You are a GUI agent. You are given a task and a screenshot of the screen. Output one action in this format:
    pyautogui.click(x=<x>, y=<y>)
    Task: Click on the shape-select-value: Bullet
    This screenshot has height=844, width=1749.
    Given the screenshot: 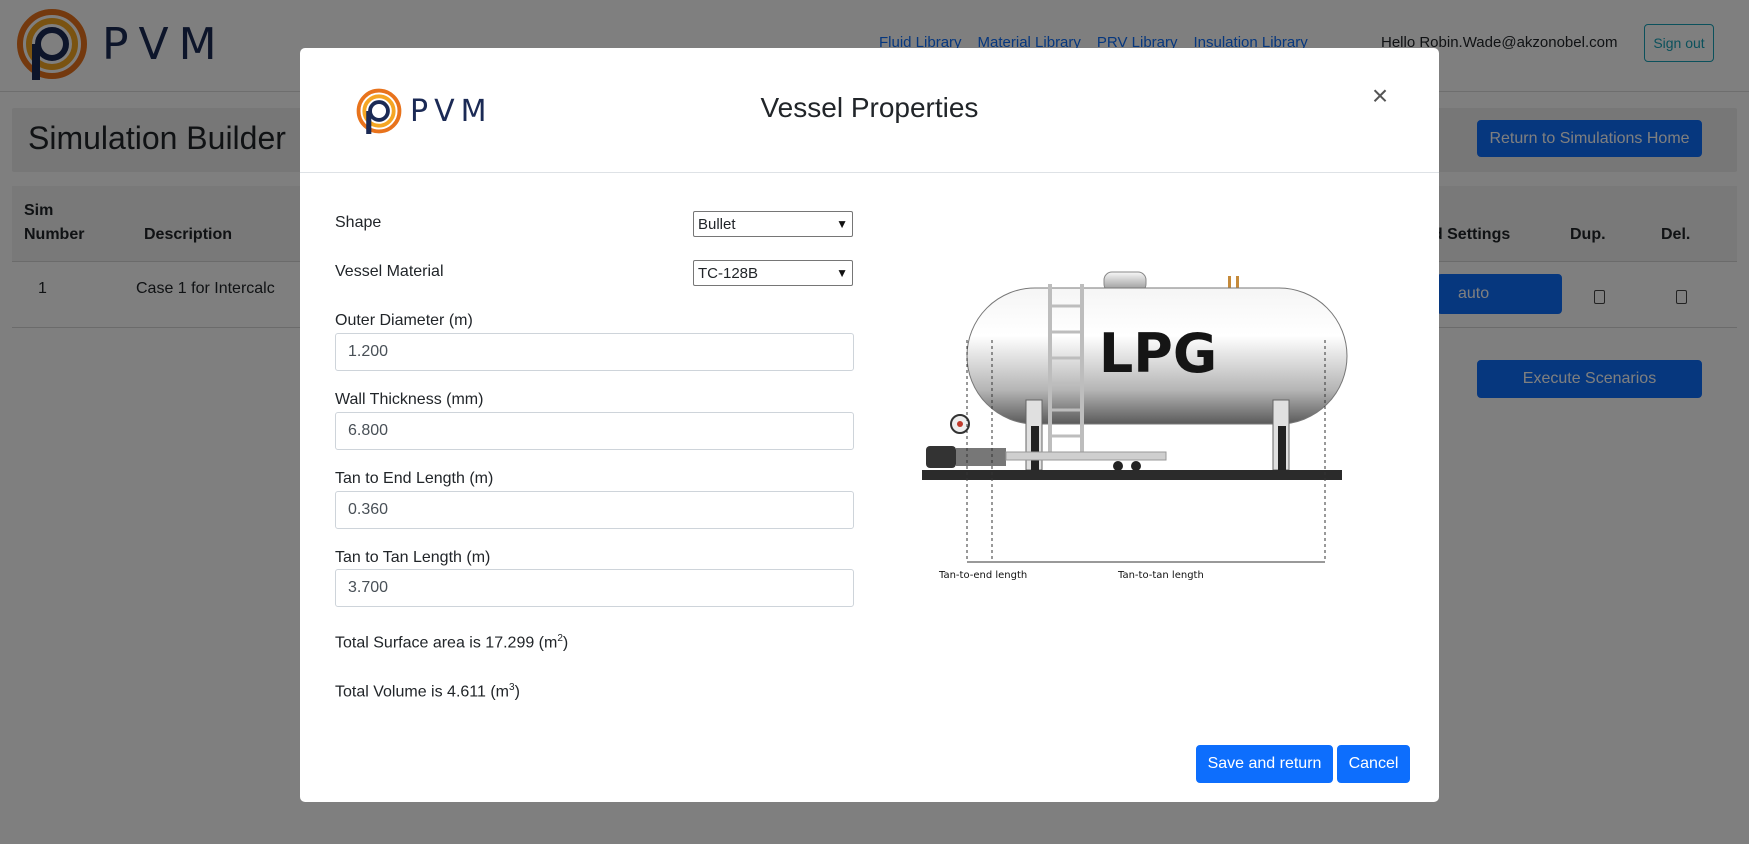 What is the action you would take?
    pyautogui.click(x=717, y=224)
    